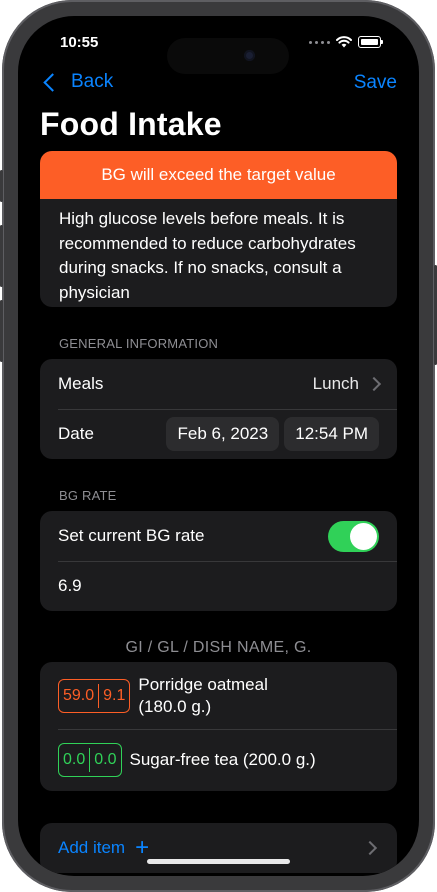 This screenshot has width=437, height=892. Describe the element at coordinates (218, 384) in the screenshot. I see `meals-row: Meals Lunch` at that location.